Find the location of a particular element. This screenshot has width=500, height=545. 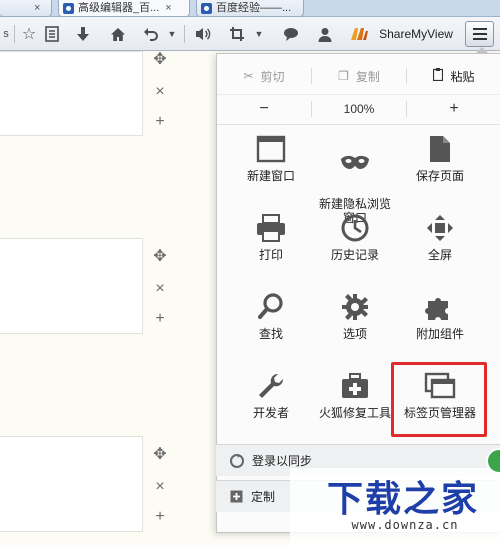

speaker-icon is located at coordinates (203, 34).